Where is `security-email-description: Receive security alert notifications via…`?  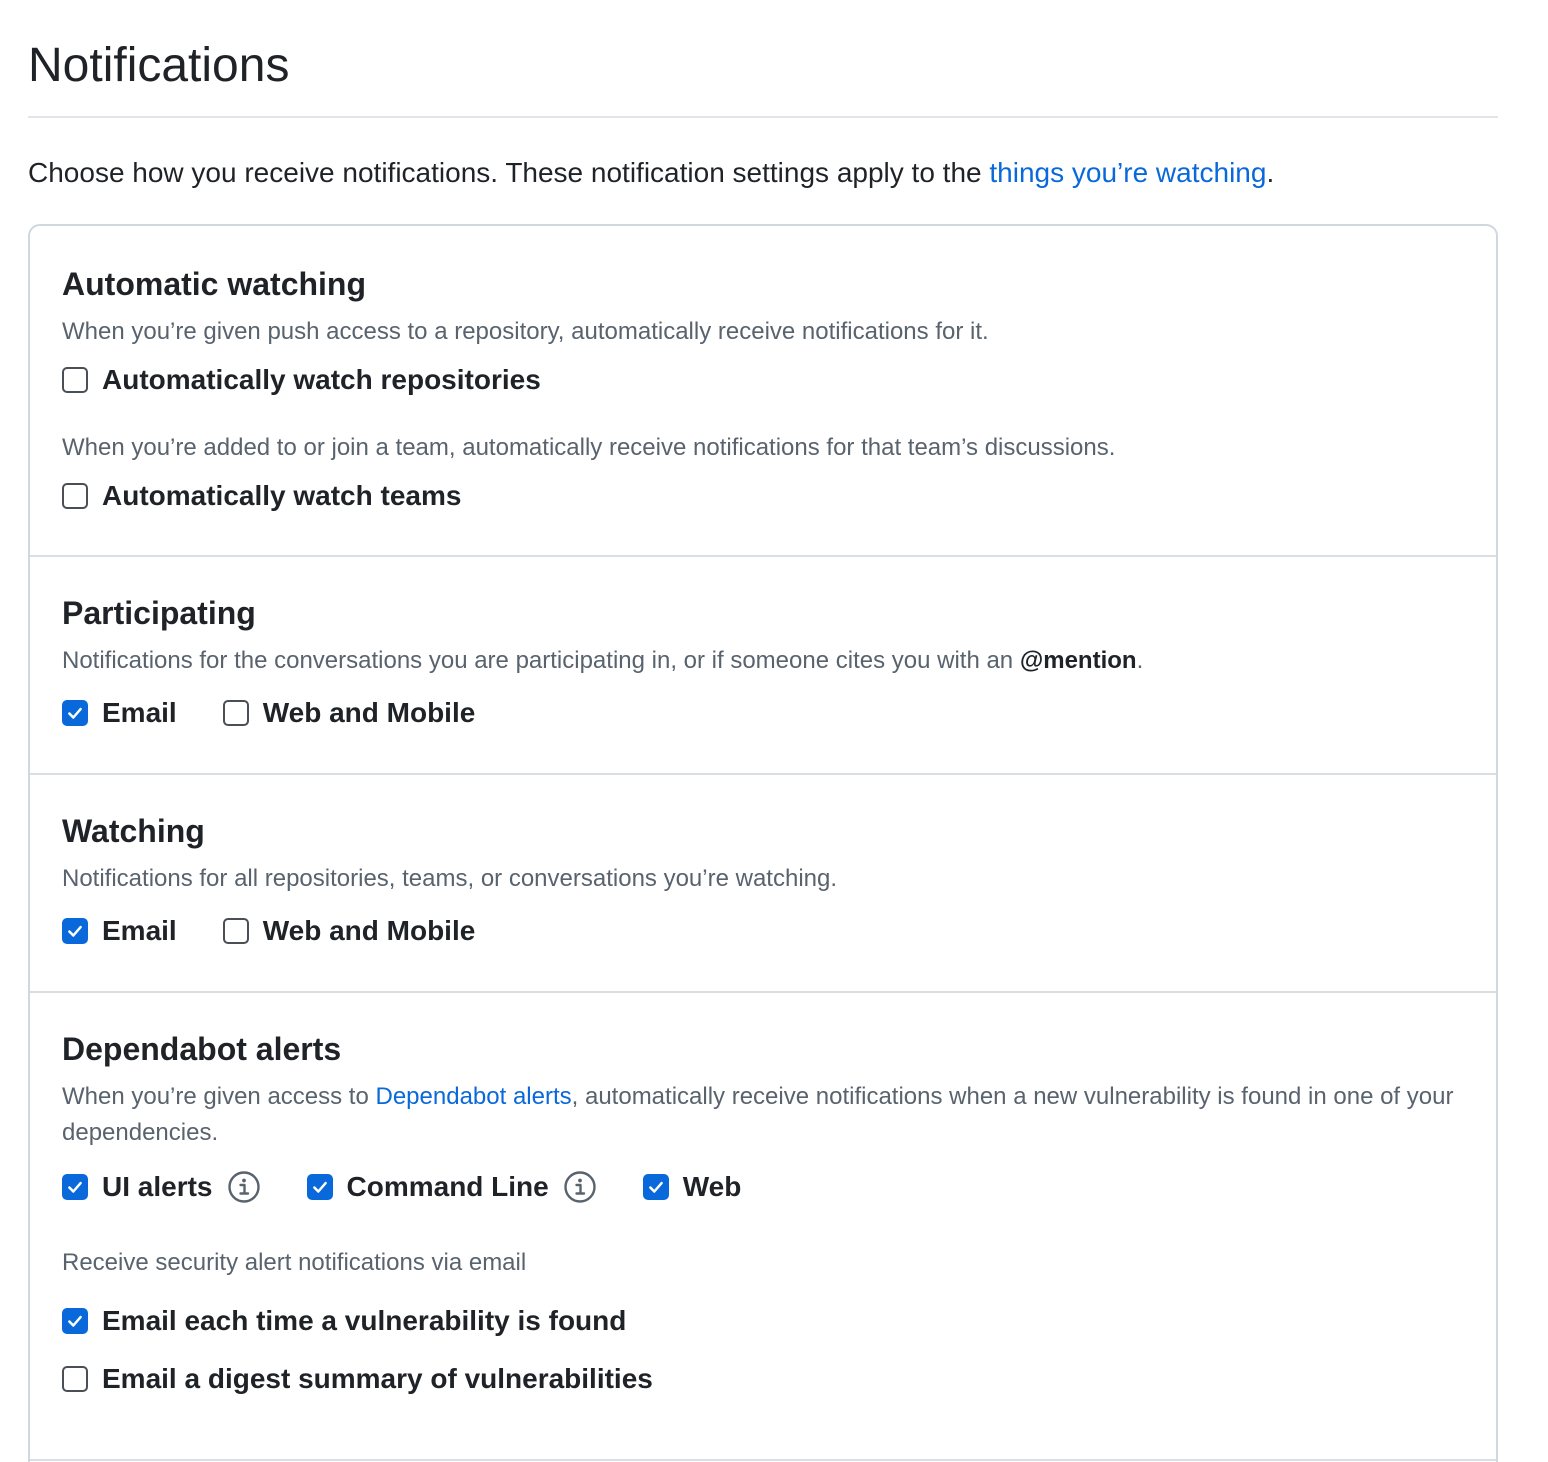
security-email-description: Receive security alert notifications via… is located at coordinates (294, 1262).